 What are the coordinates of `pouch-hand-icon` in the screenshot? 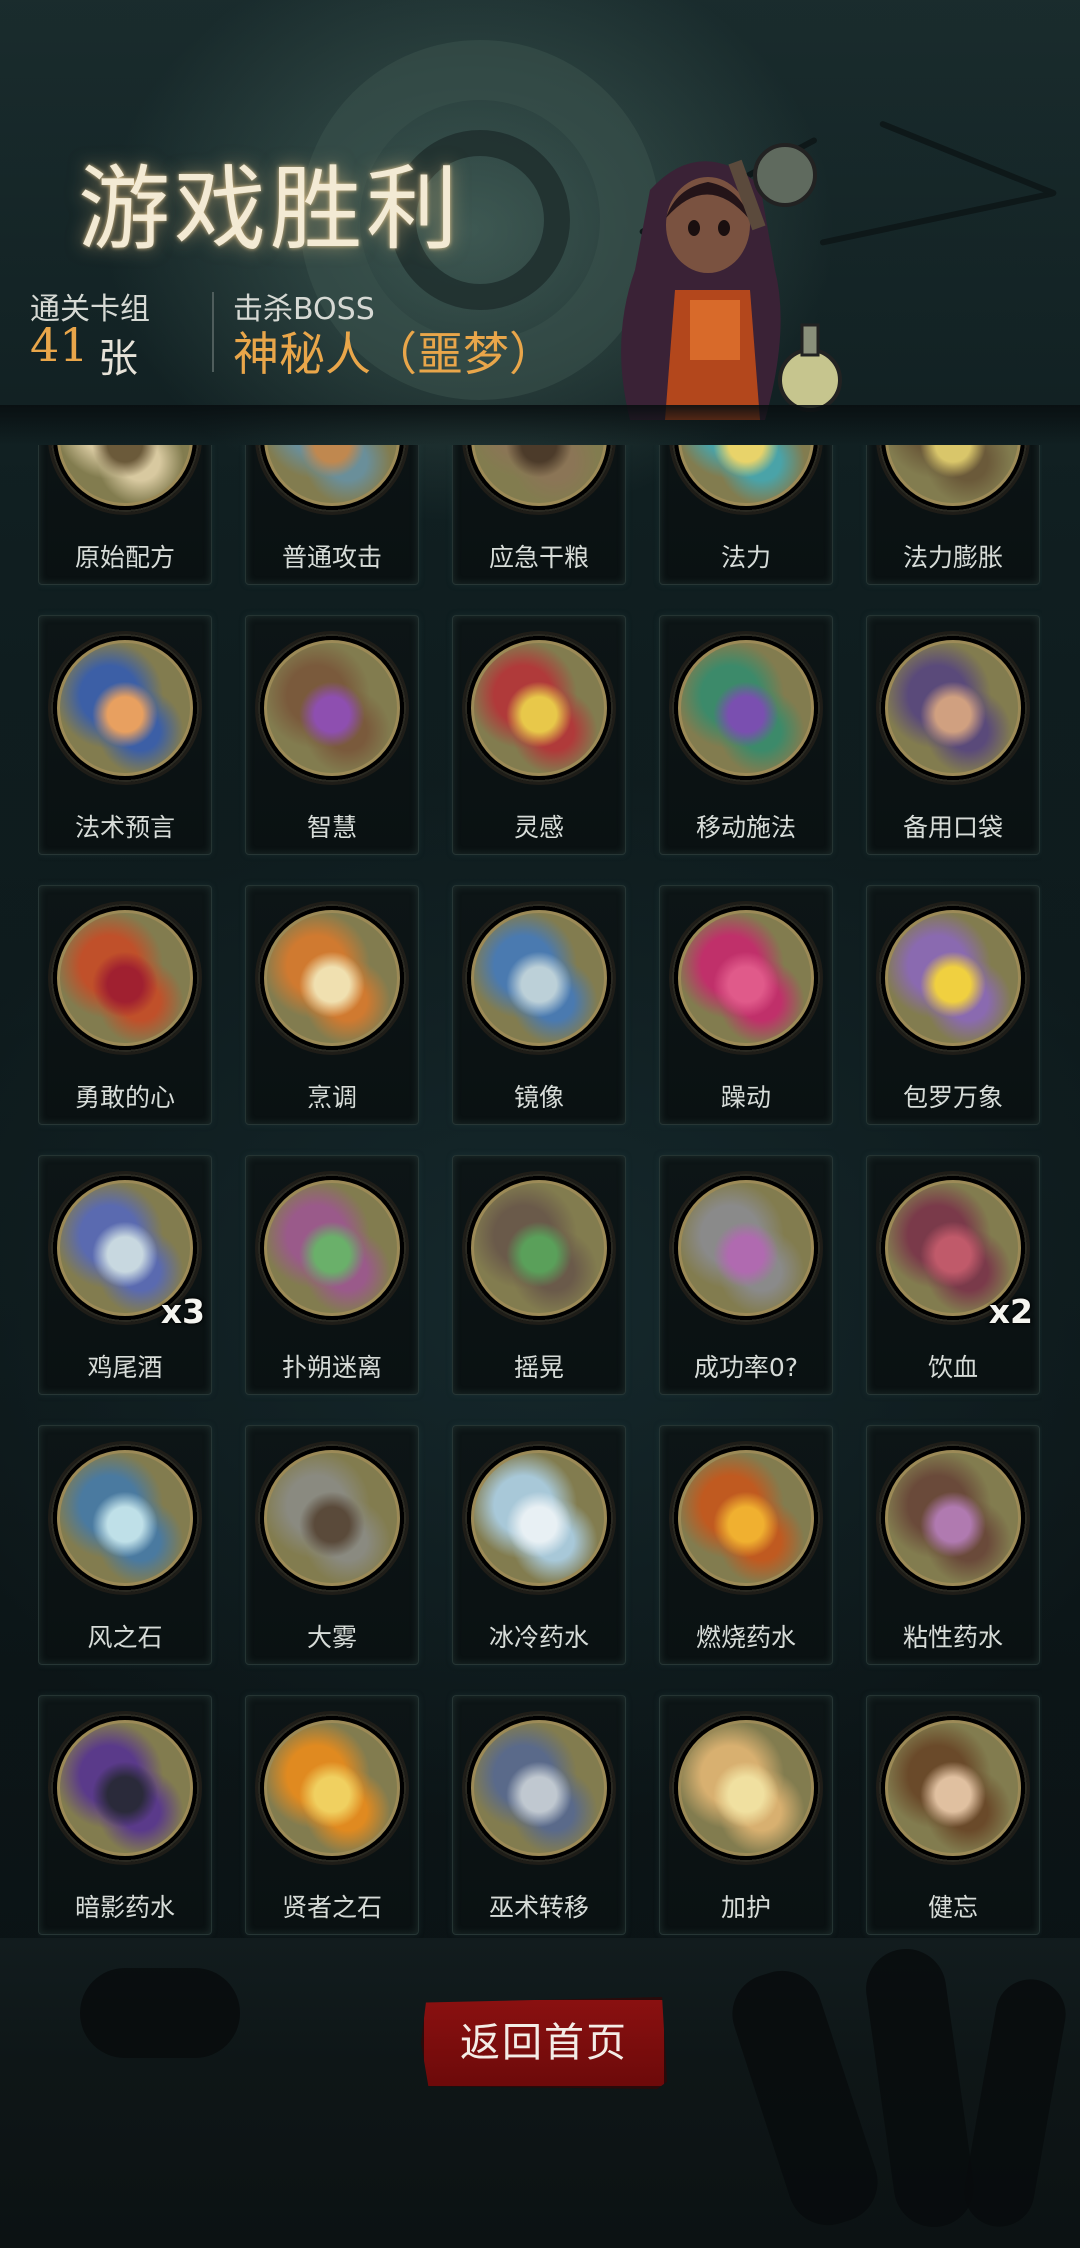 It's located at (953, 708).